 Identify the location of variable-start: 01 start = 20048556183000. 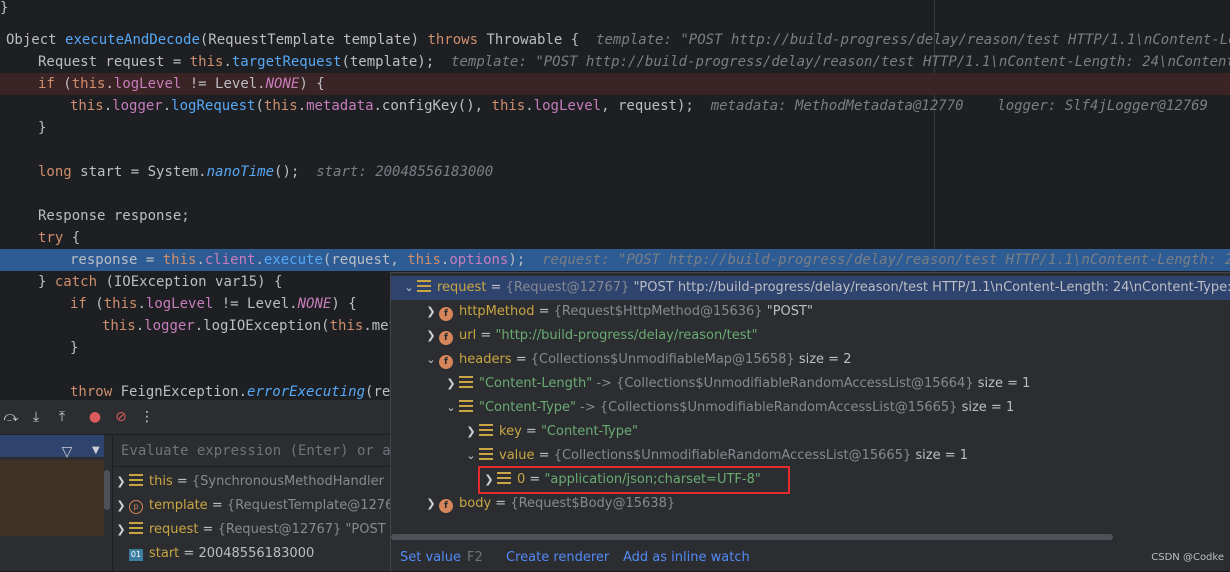
(213, 554).